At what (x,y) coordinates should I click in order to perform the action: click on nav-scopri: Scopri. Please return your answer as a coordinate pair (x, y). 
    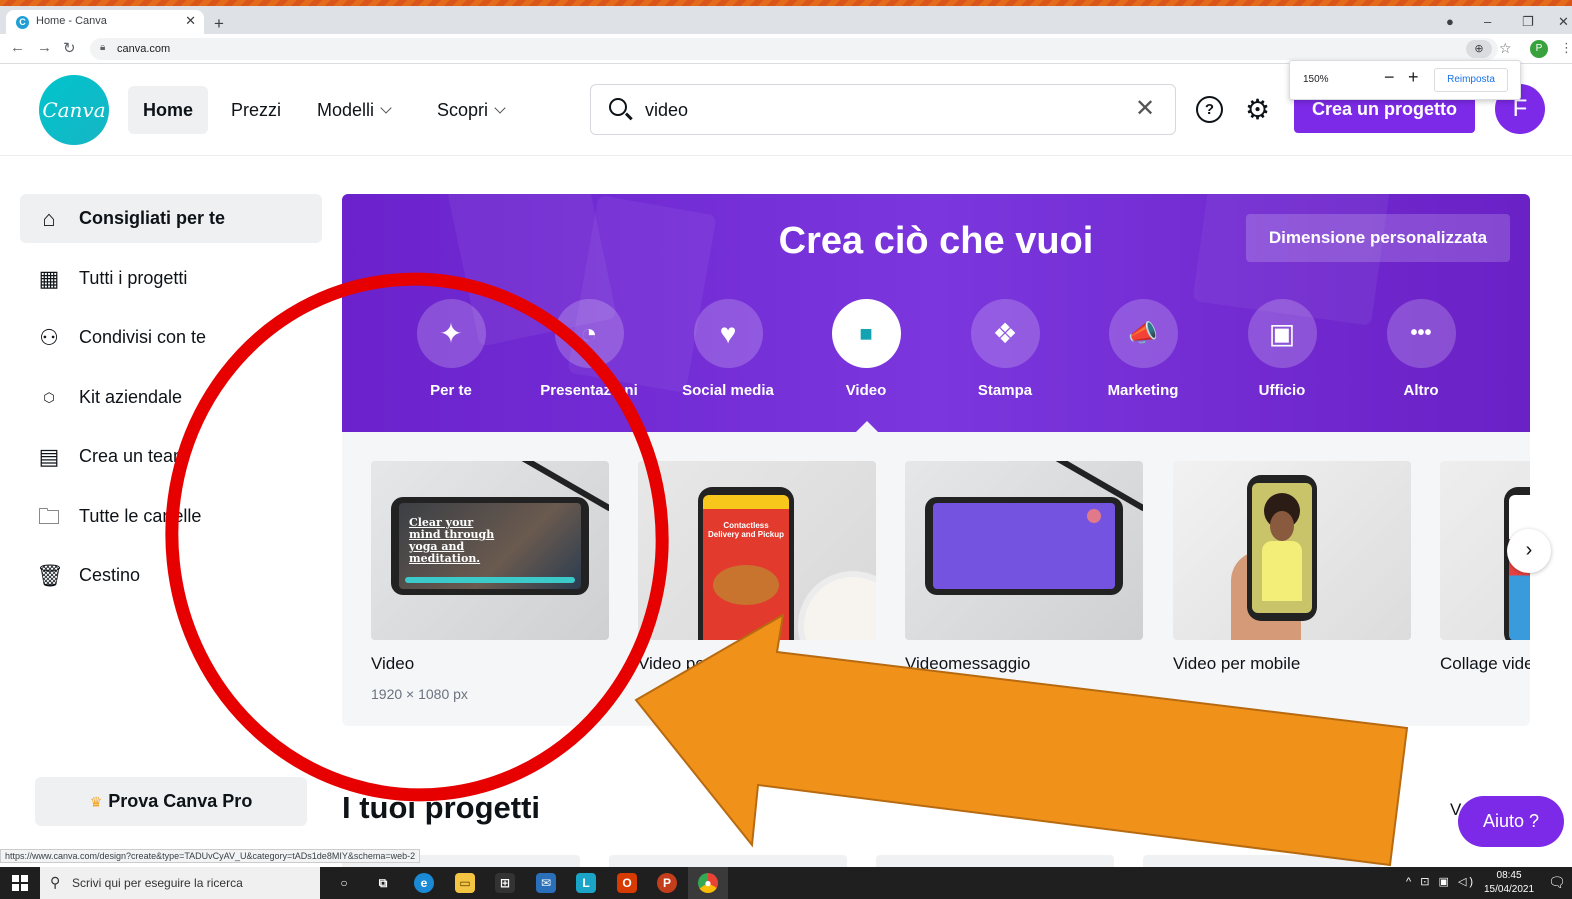
    Looking at the image, I should click on (470, 110).